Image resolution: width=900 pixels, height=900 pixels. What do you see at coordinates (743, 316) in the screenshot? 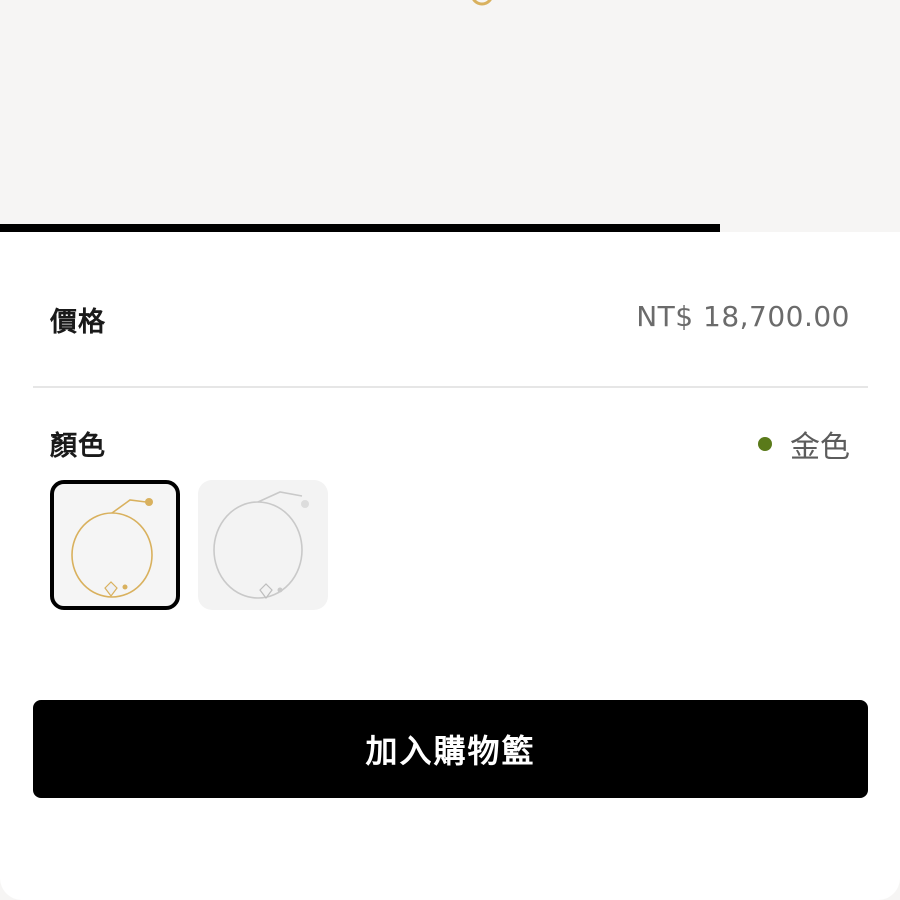
I see `price-value: NT$ 18,700.00` at bounding box center [743, 316].